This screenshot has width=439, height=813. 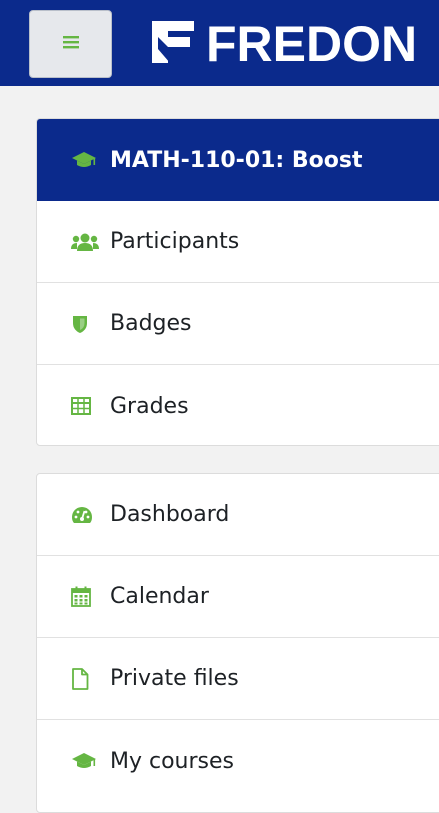 What do you see at coordinates (86, 597) in the screenshot?
I see `calendar-icon` at bounding box center [86, 597].